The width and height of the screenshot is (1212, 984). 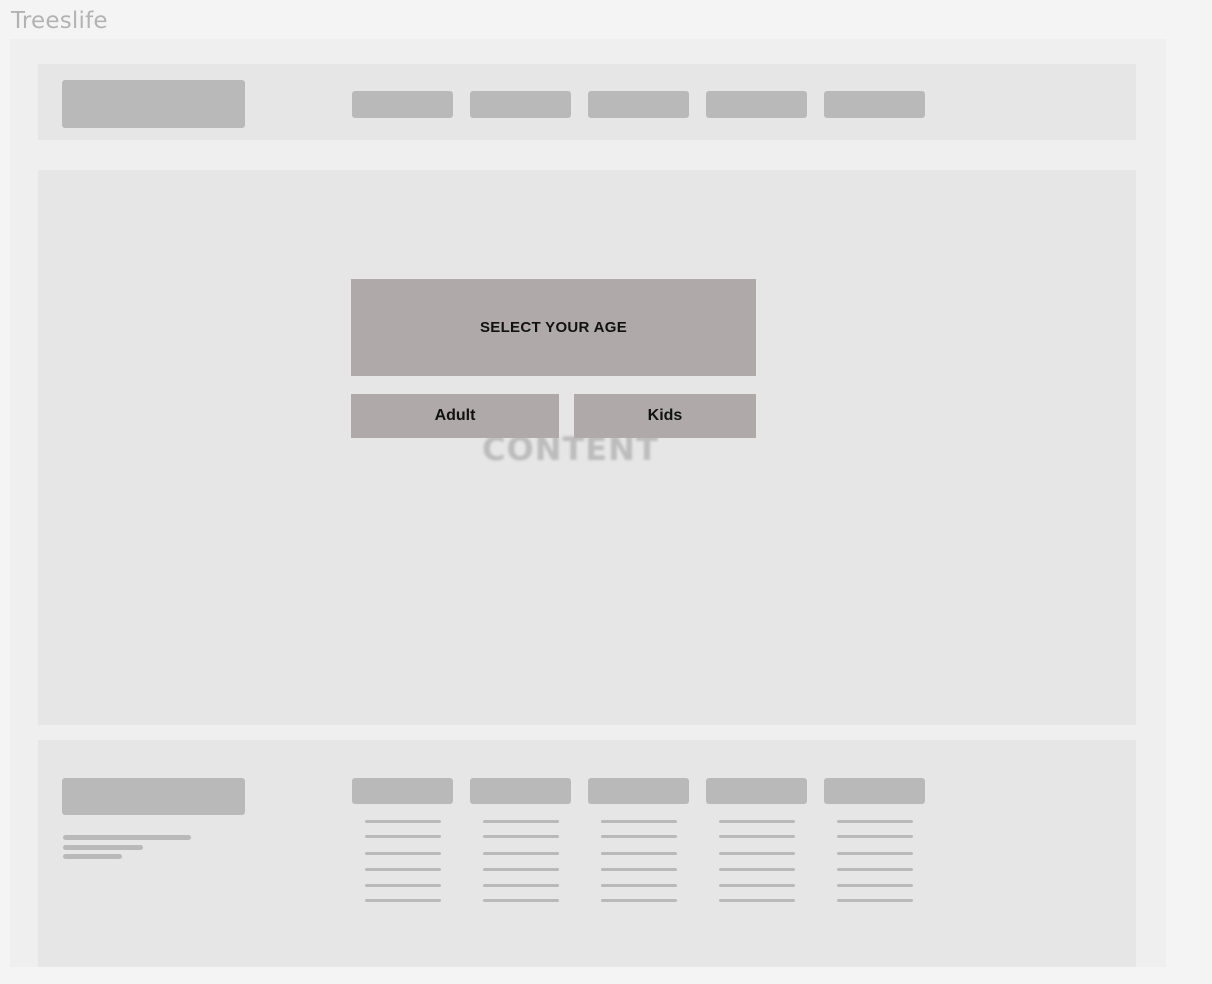 I want to click on adult-button: Adult, so click(x=455, y=416).